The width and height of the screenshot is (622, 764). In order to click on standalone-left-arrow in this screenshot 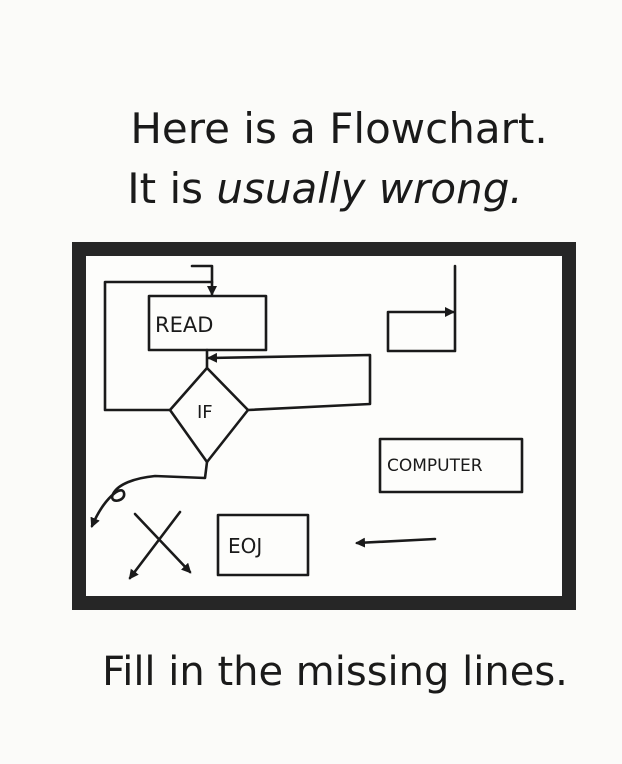, I will do `click(396, 542)`.